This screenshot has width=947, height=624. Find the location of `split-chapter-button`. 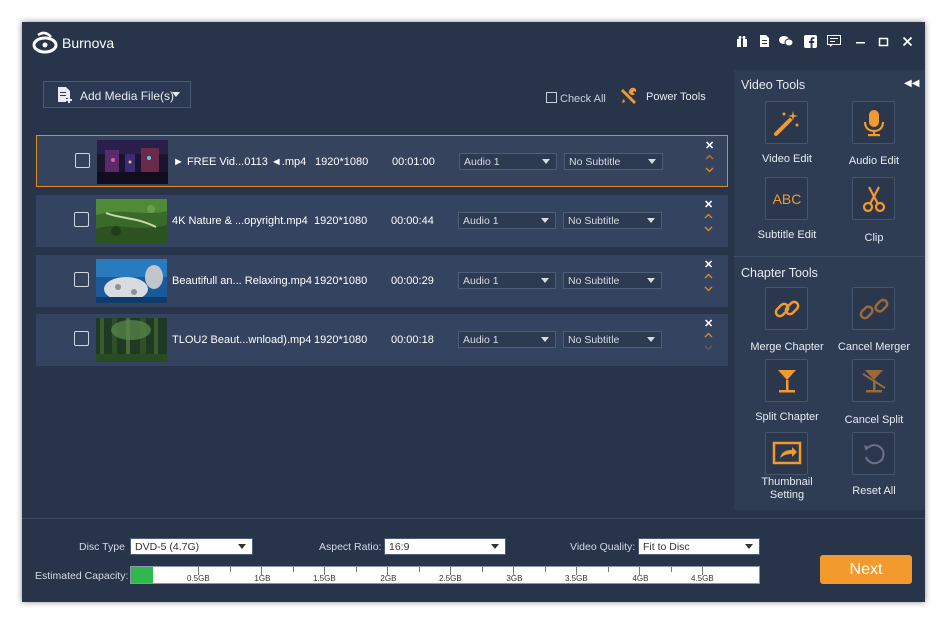

split-chapter-button is located at coordinates (786, 380).